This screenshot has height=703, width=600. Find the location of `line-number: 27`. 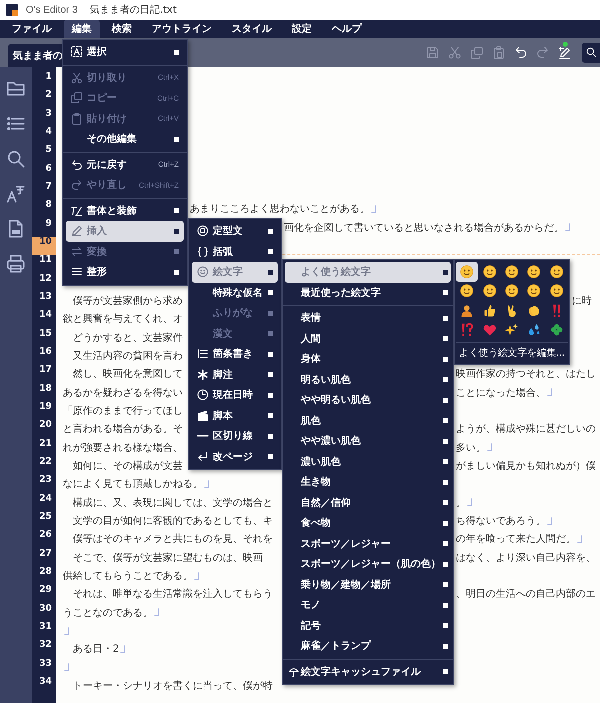

line-number: 27 is located at coordinates (45, 554).